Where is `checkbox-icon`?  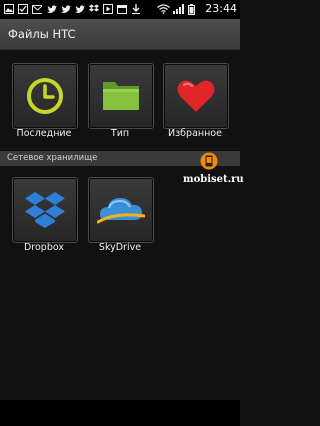
checkbox-icon is located at coordinates (23, 9).